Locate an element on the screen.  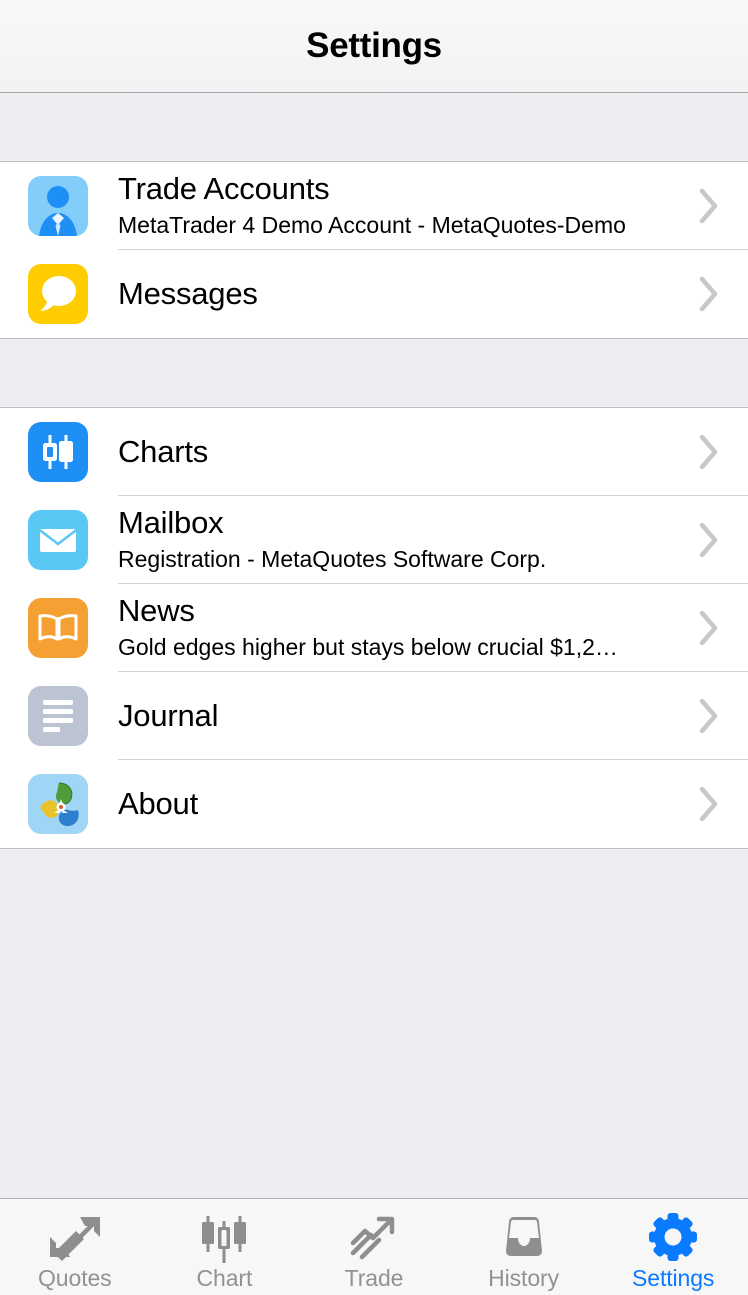
tab-history: History is located at coordinates (524, 1247).